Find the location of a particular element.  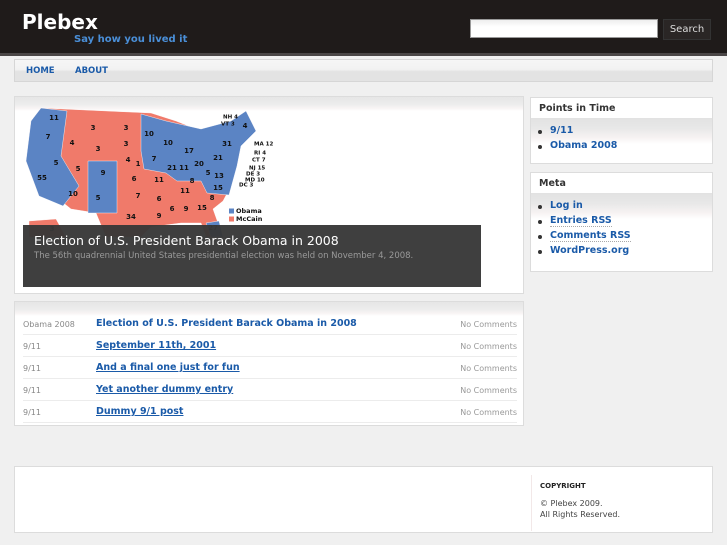

state-electoral-votes: 31 is located at coordinates (227, 144).